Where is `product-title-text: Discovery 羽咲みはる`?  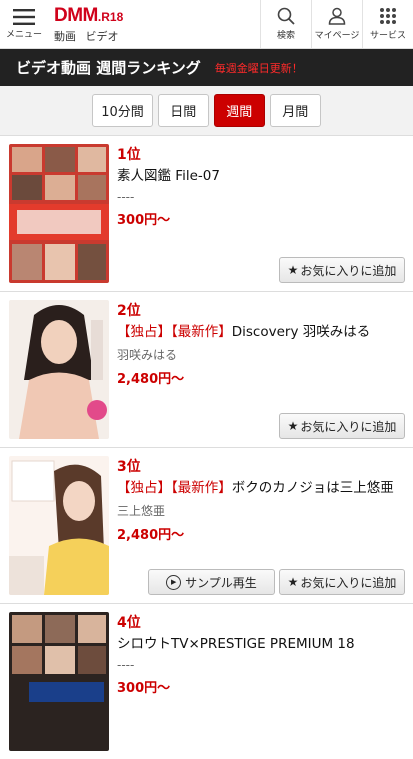
product-title-text: Discovery 羽咲みはる is located at coordinates (301, 332).